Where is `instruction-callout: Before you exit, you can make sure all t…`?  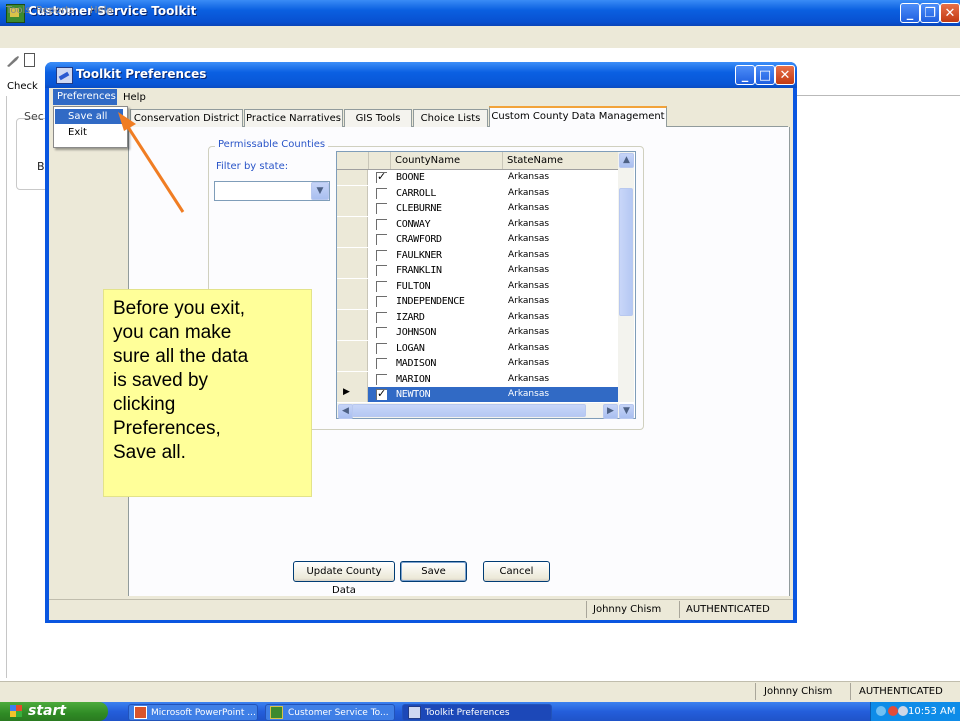
instruction-callout: Before you exit, you can make sure all t… is located at coordinates (207, 393).